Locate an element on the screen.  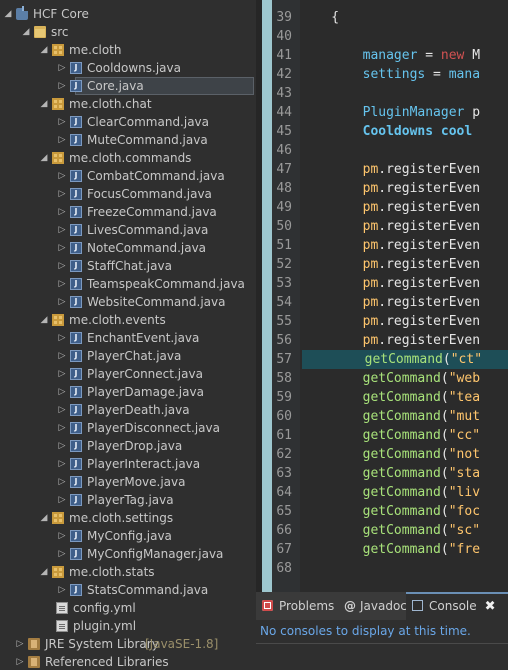
code-line: getCommand("web is located at coordinates (404, 378).